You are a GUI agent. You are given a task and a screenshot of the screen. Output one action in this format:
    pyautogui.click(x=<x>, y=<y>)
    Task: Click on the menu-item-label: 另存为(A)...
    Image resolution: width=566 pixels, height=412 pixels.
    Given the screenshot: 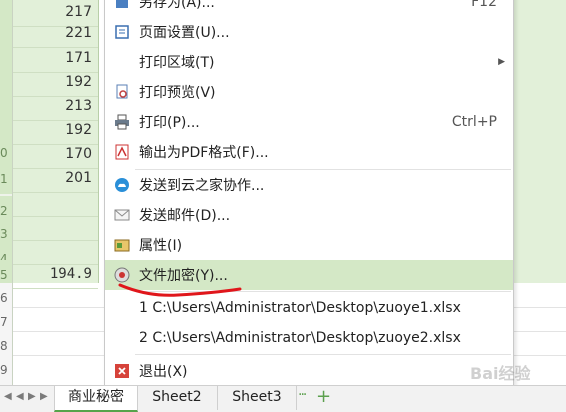 What is the action you would take?
    pyautogui.click(x=177, y=5)
    